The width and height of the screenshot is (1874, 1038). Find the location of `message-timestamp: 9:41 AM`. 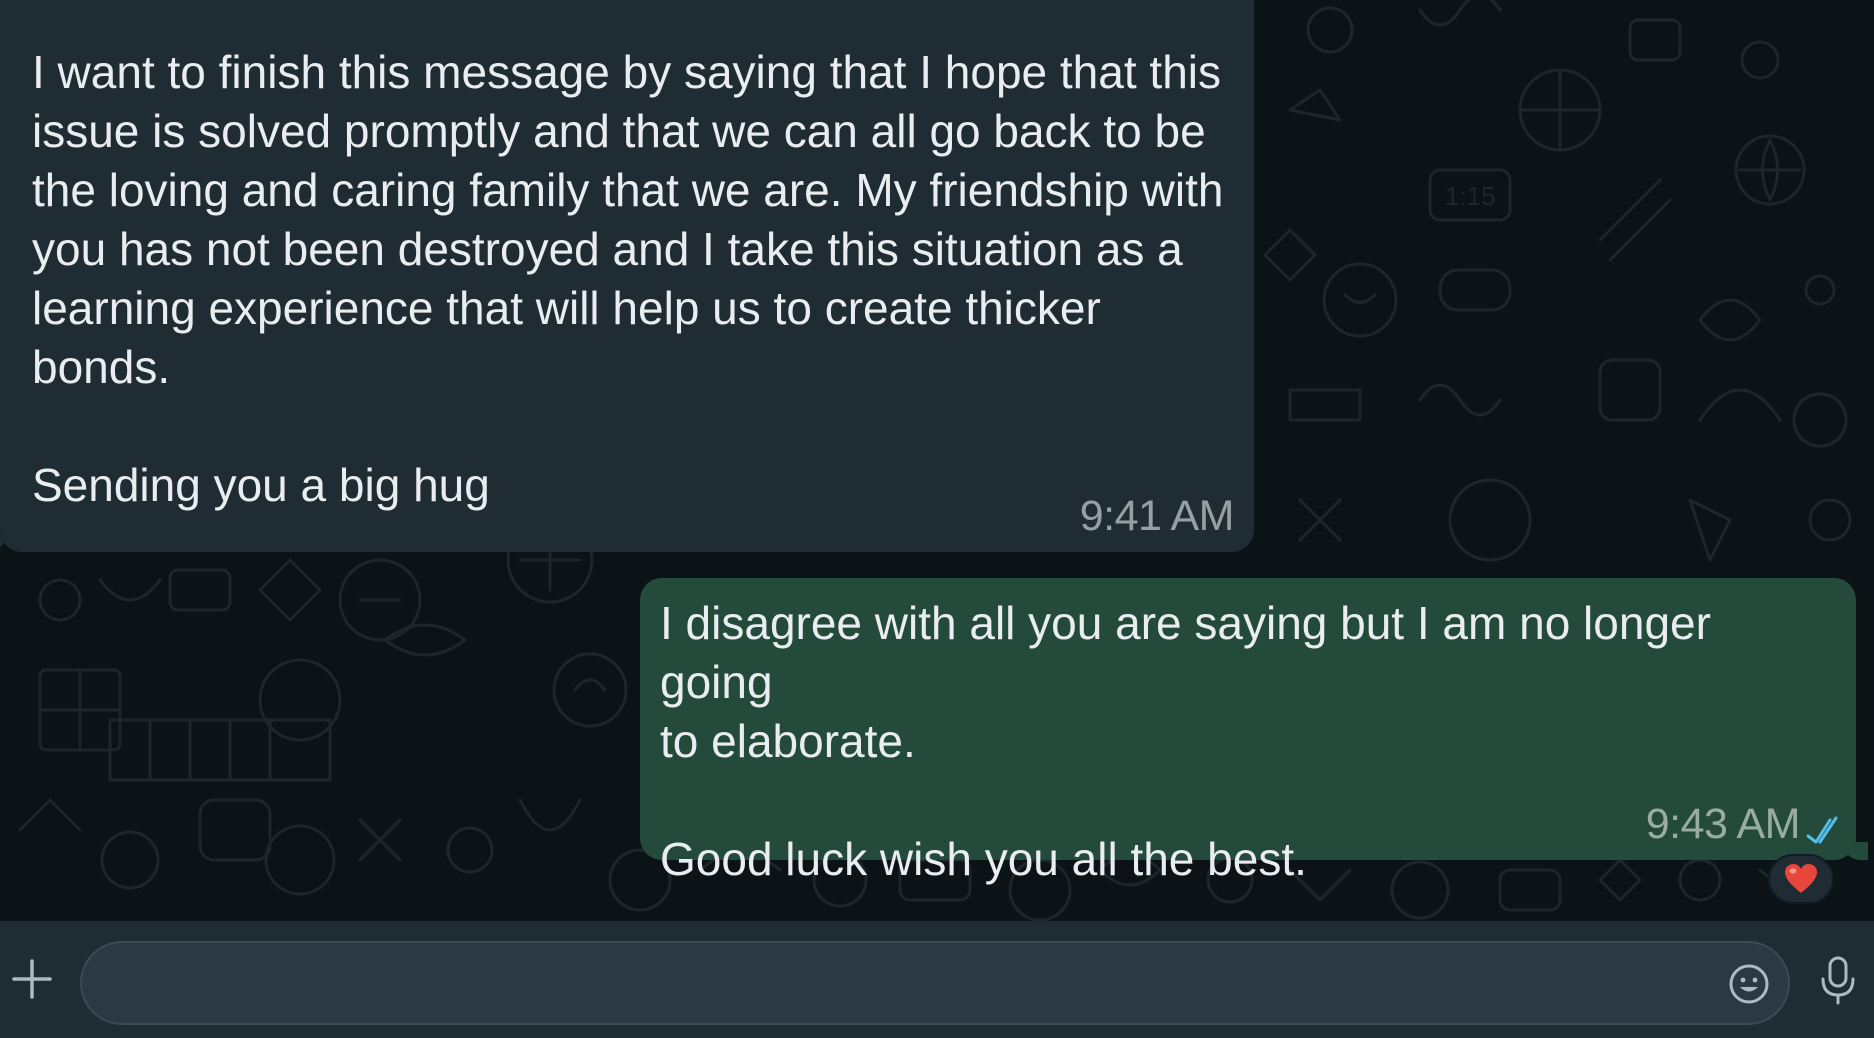

message-timestamp: 9:41 AM is located at coordinates (1157, 516).